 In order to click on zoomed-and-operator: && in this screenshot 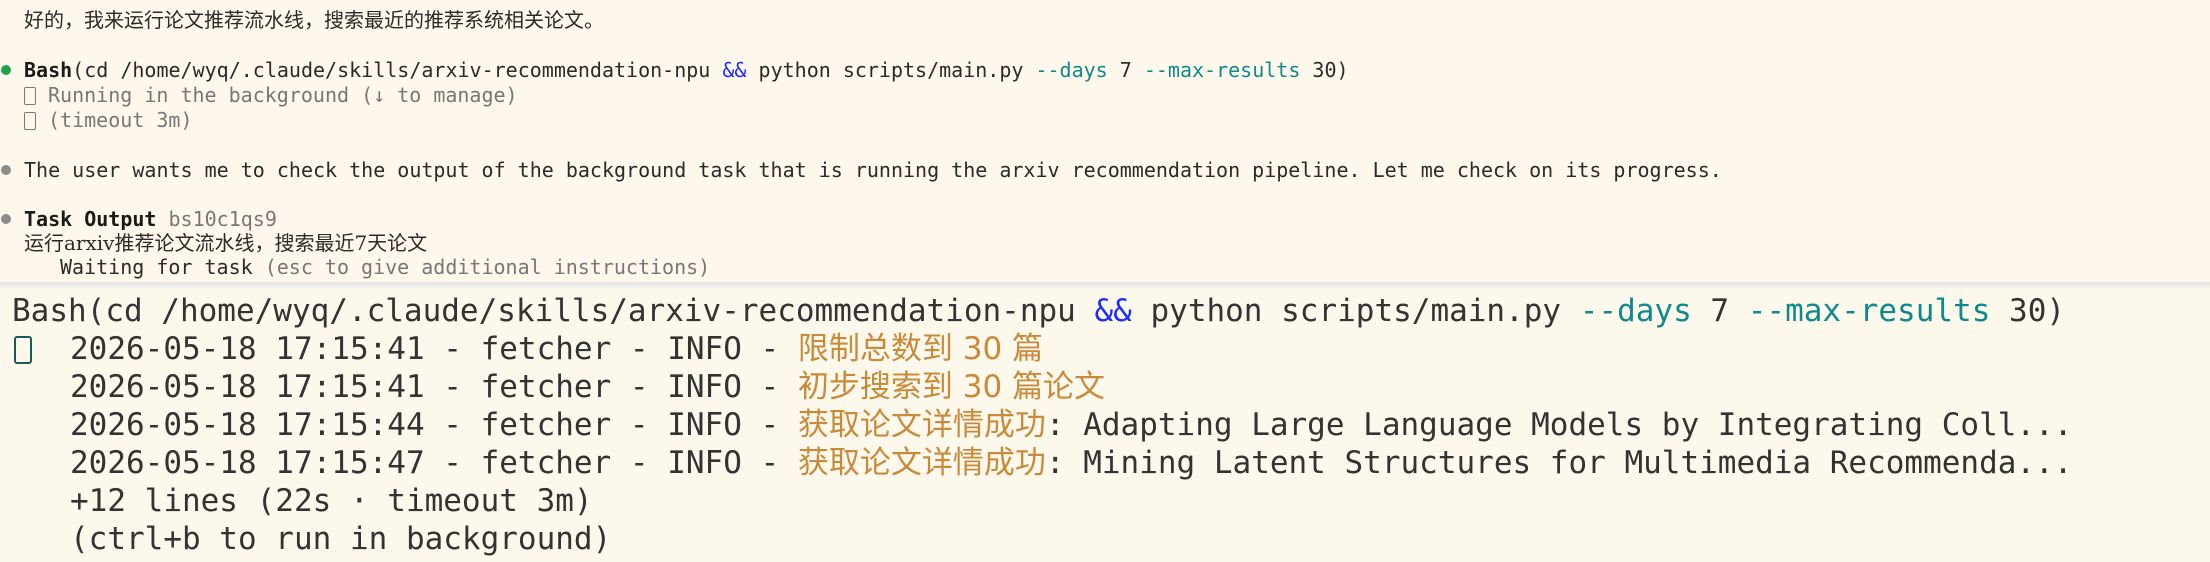, I will do `click(1113, 311)`.